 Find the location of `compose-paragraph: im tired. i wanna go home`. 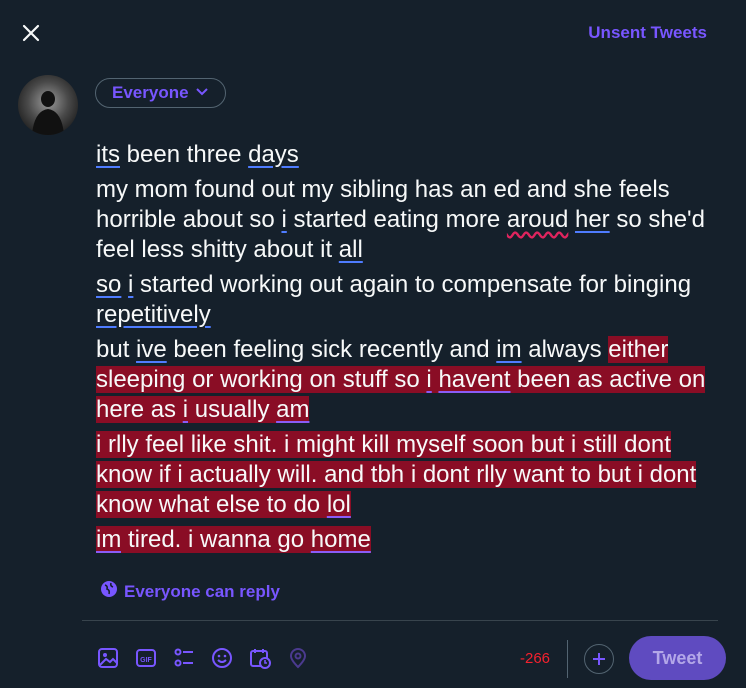

compose-paragraph: im tired. i wanna go home is located at coordinates (412, 540).